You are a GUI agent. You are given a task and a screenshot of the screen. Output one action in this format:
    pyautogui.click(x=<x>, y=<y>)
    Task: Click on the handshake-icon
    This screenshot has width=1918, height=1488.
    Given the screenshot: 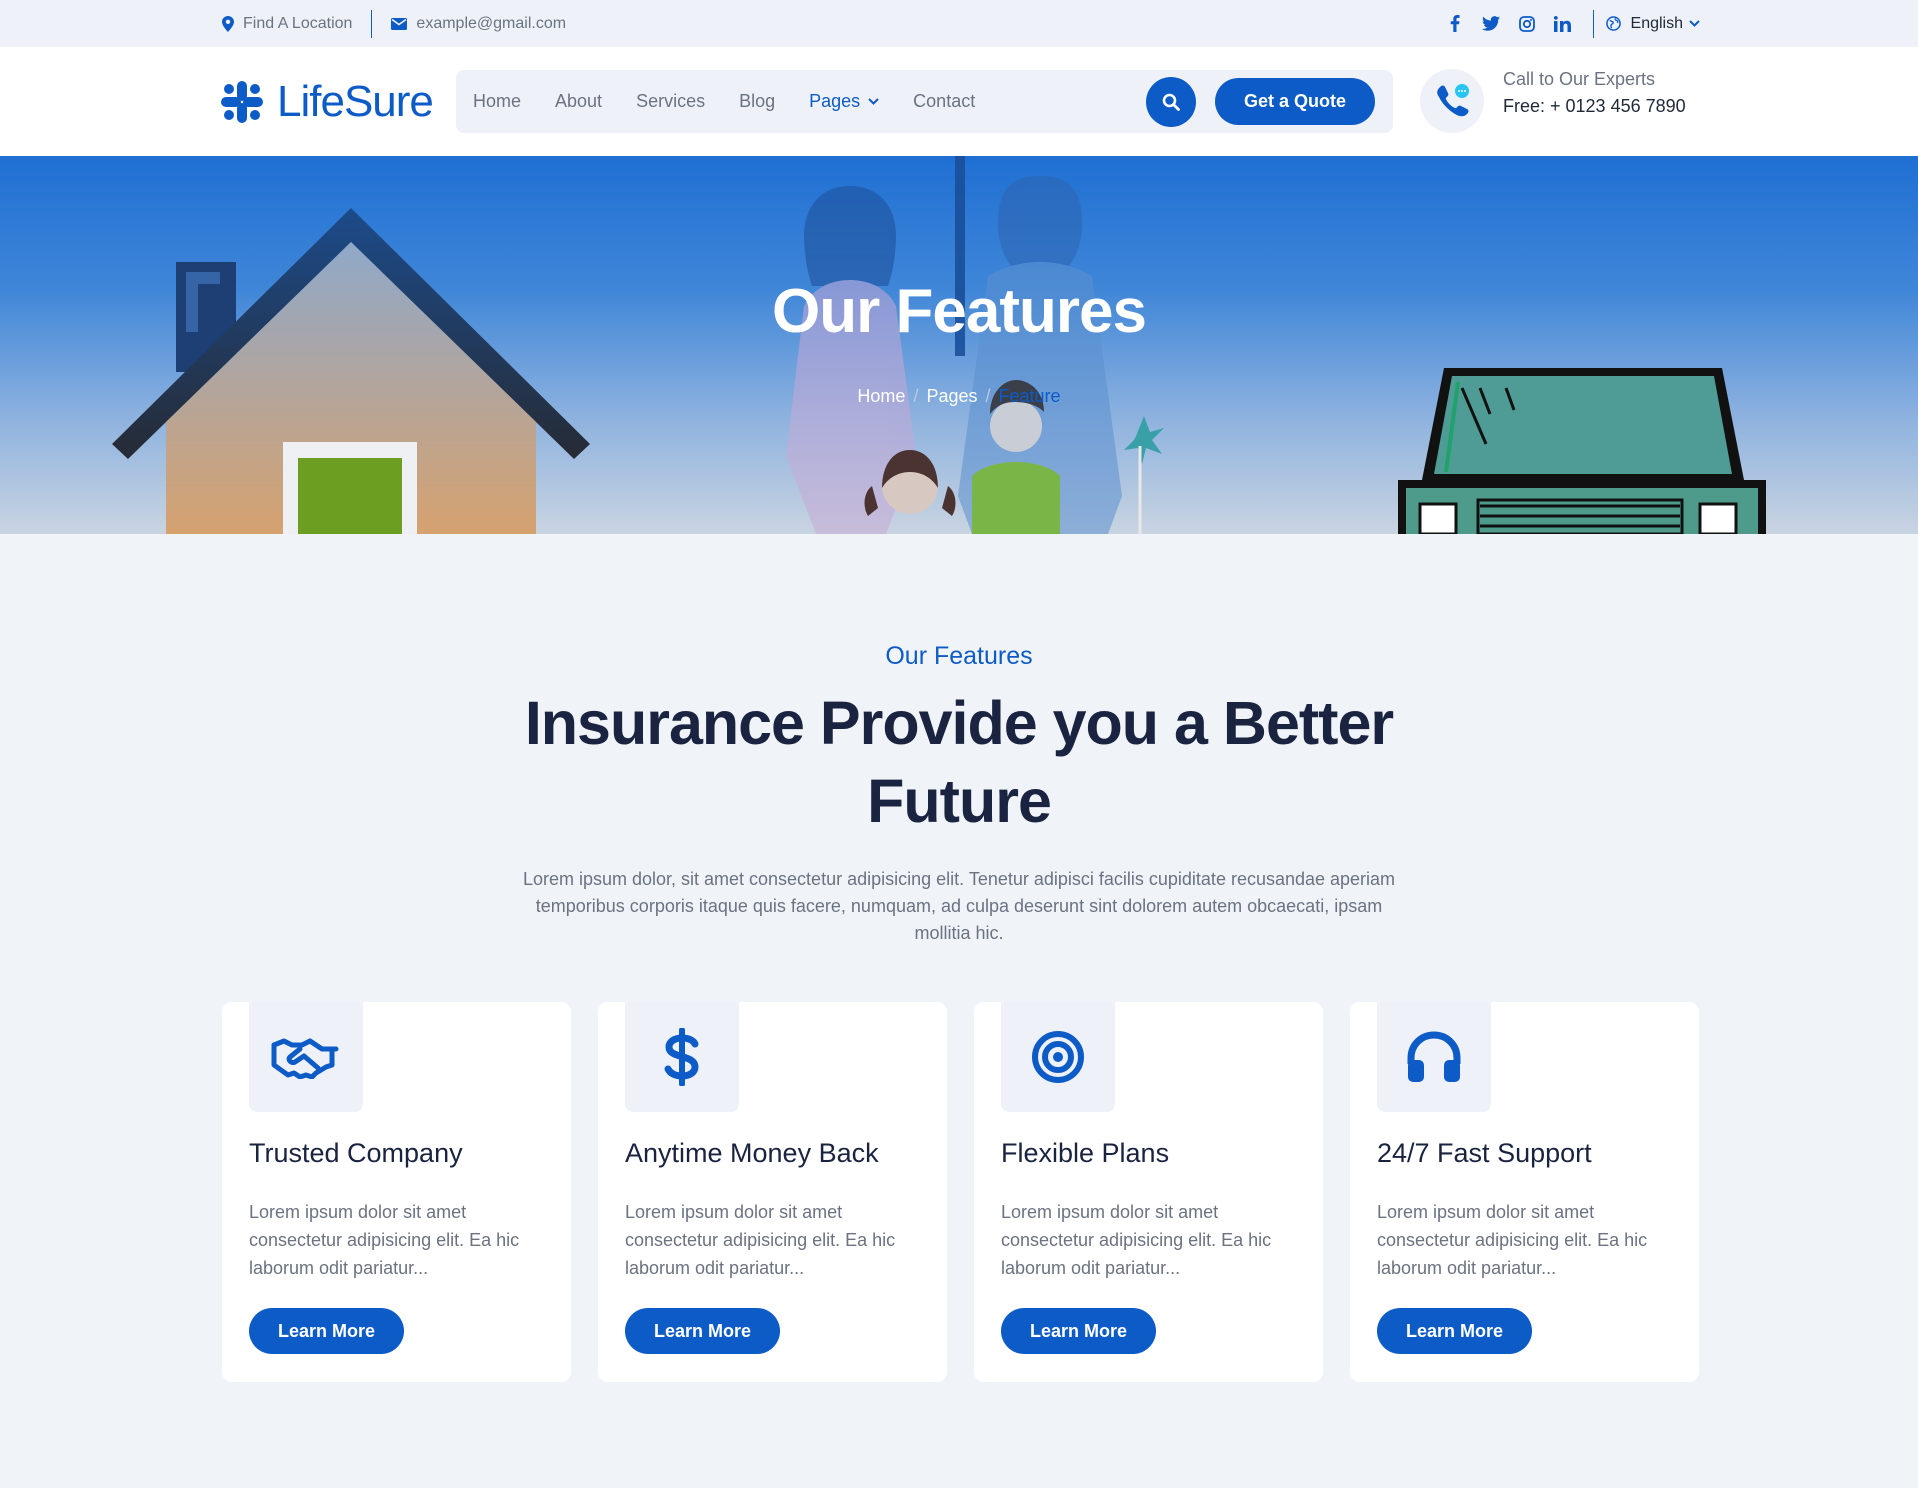 What is the action you would take?
    pyautogui.click(x=305, y=1058)
    